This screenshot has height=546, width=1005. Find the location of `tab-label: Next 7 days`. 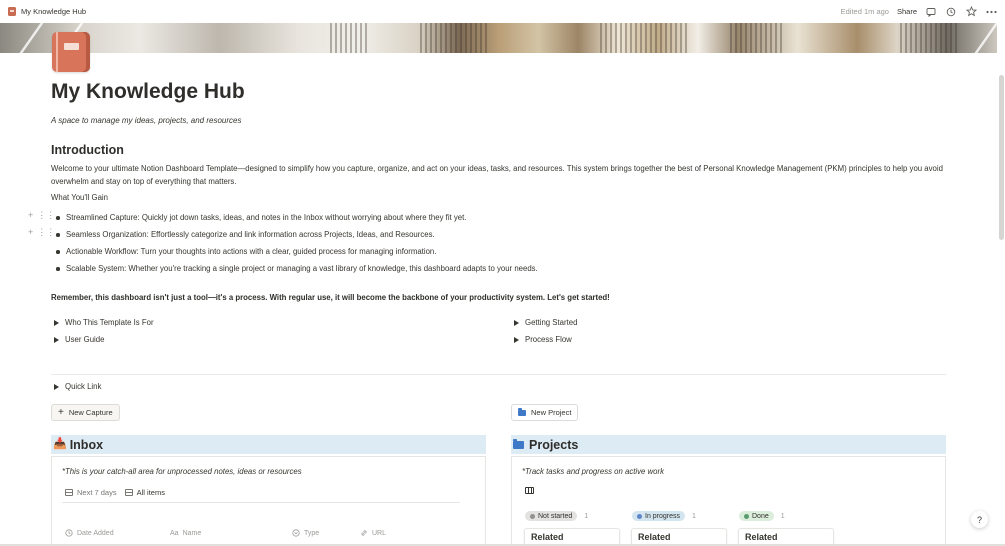

tab-label: Next 7 days is located at coordinates (97, 492).